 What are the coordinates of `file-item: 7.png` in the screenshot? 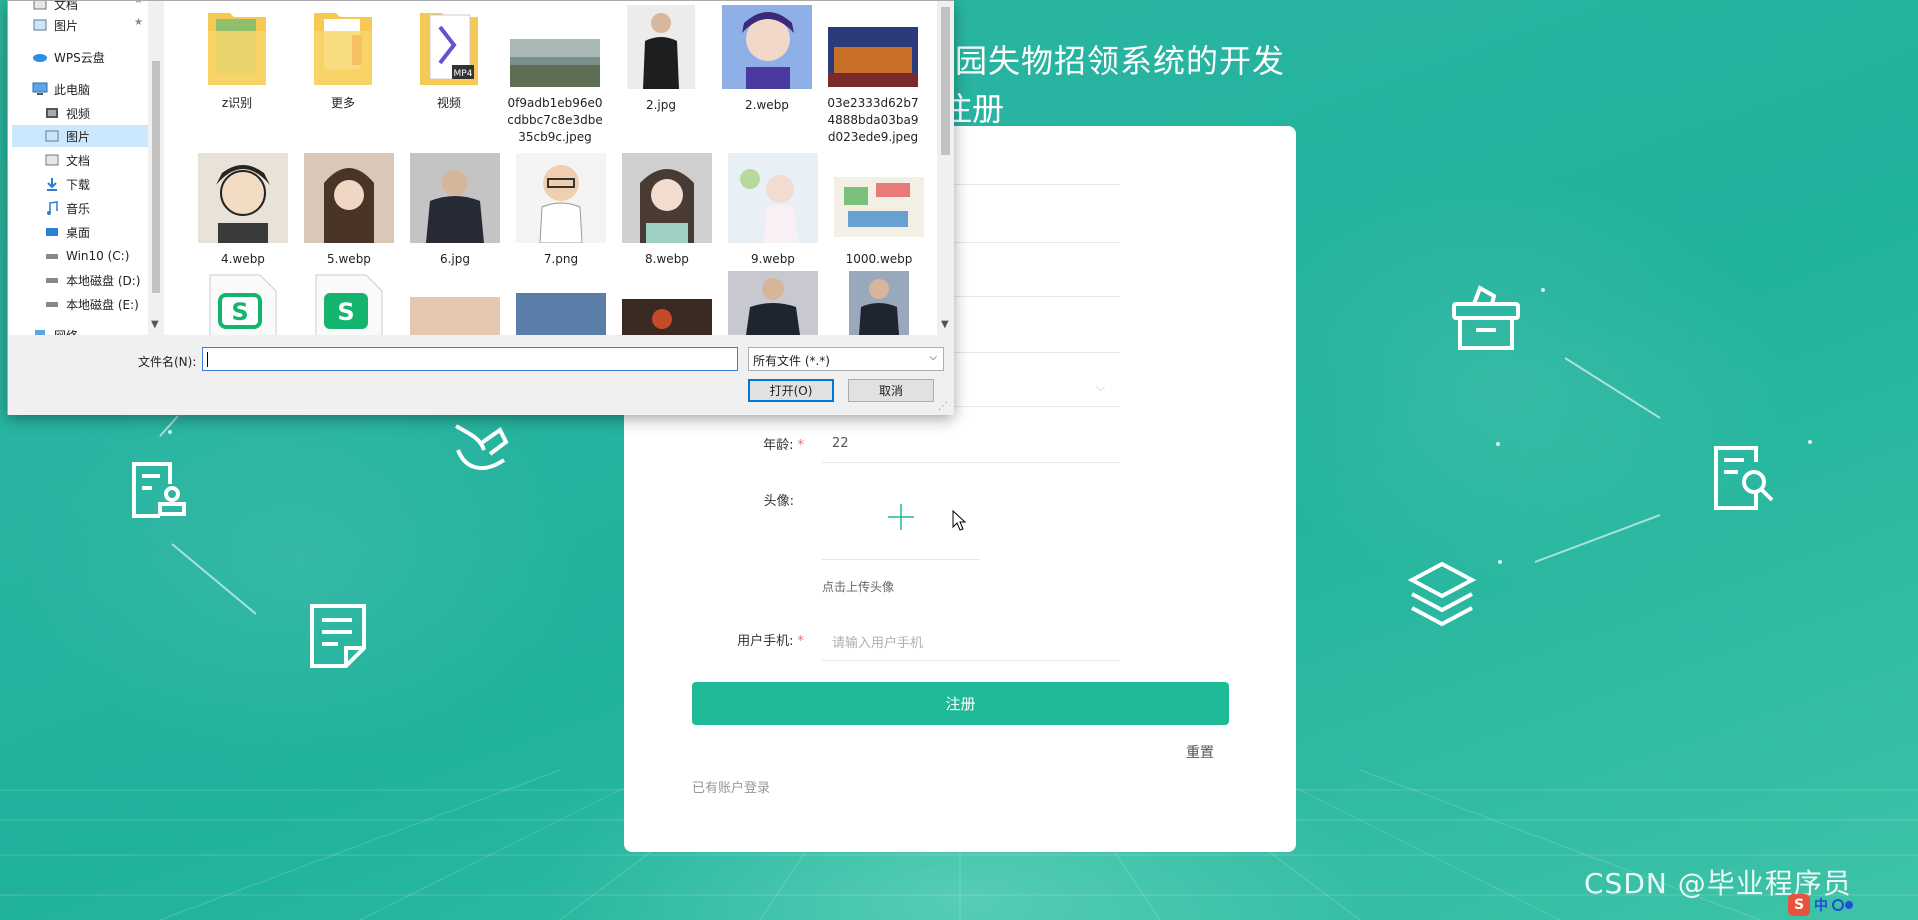 It's located at (561, 210).